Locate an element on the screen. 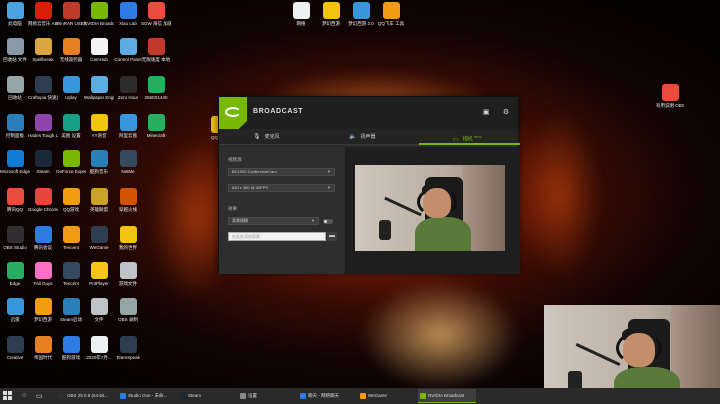  effect-select: 背景模糊 ▼ is located at coordinates (273, 221).